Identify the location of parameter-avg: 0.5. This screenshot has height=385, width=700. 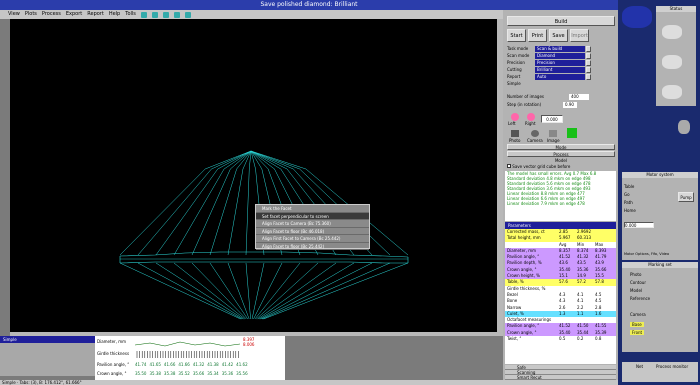
(562, 339).